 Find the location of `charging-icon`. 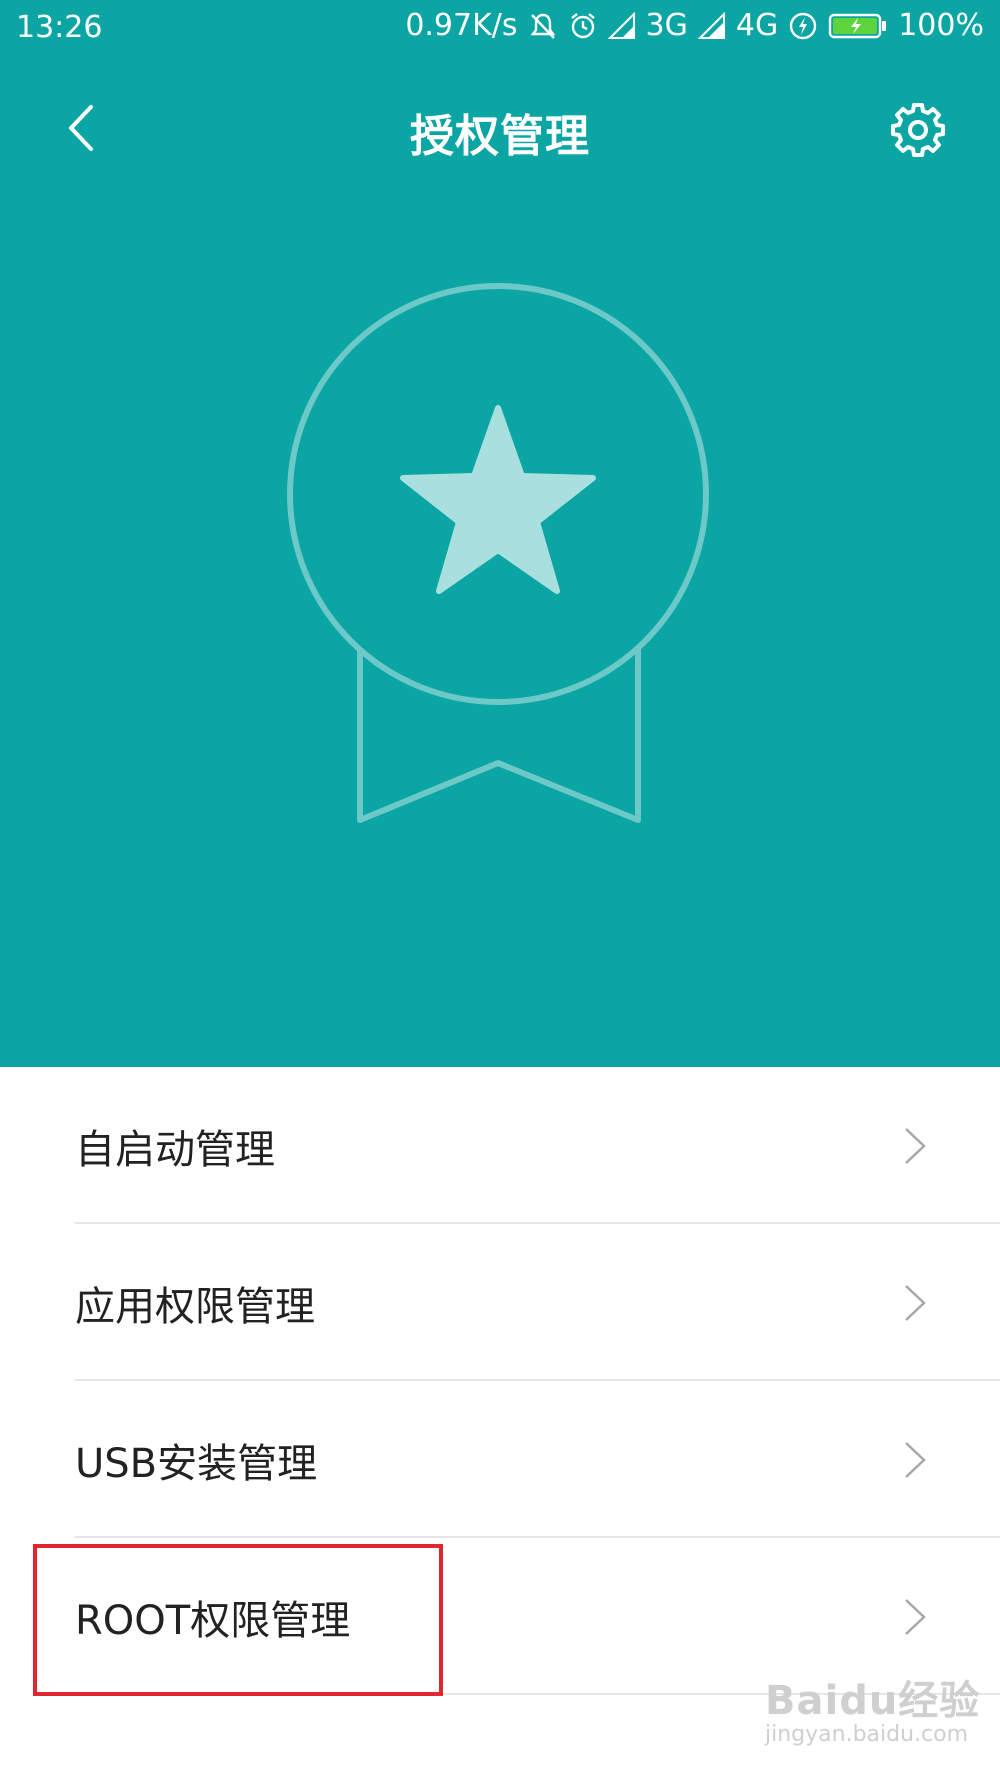

charging-icon is located at coordinates (803, 25).